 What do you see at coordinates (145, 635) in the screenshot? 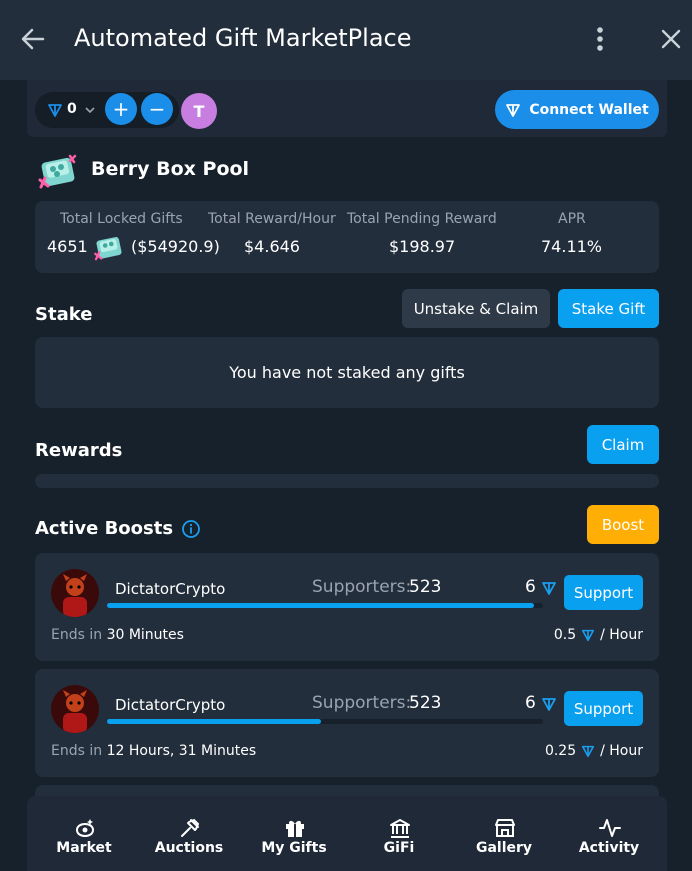
I see `ends-in-value: 30 Minutes` at bounding box center [145, 635].